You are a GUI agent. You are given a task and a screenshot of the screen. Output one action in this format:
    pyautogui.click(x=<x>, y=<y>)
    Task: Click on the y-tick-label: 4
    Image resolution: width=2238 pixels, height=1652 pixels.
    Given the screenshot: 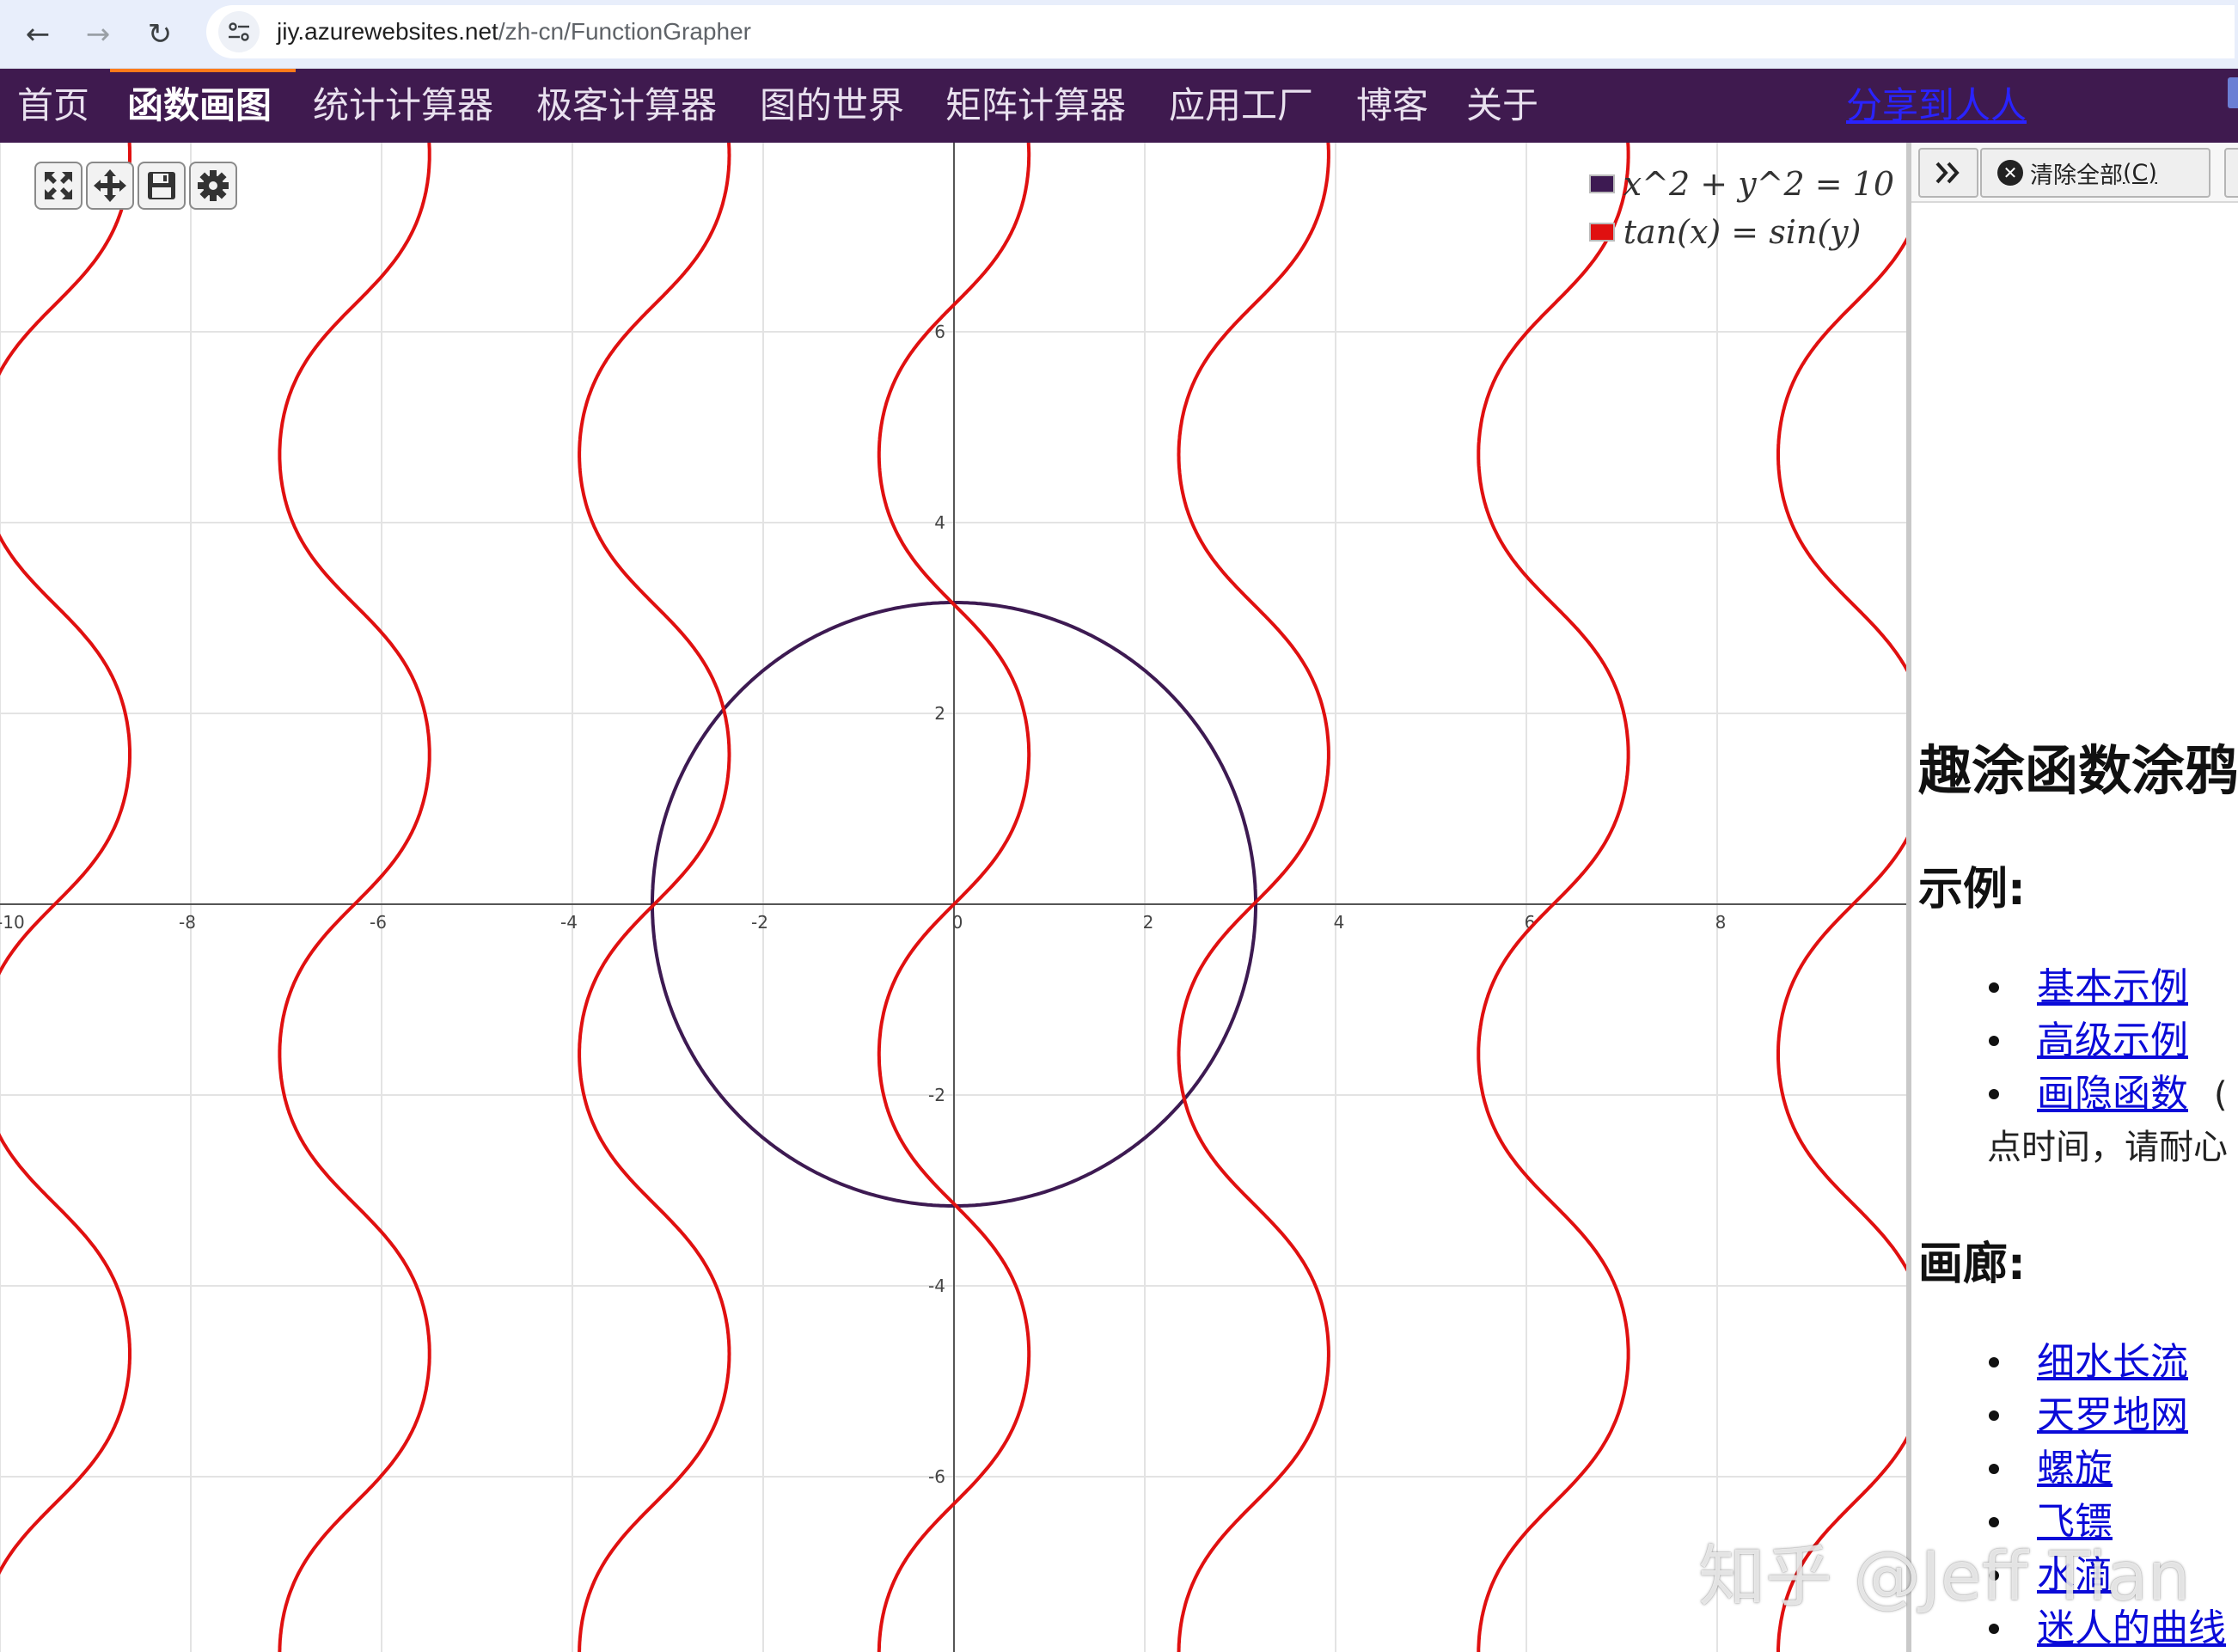 What is the action you would take?
    pyautogui.click(x=939, y=522)
    